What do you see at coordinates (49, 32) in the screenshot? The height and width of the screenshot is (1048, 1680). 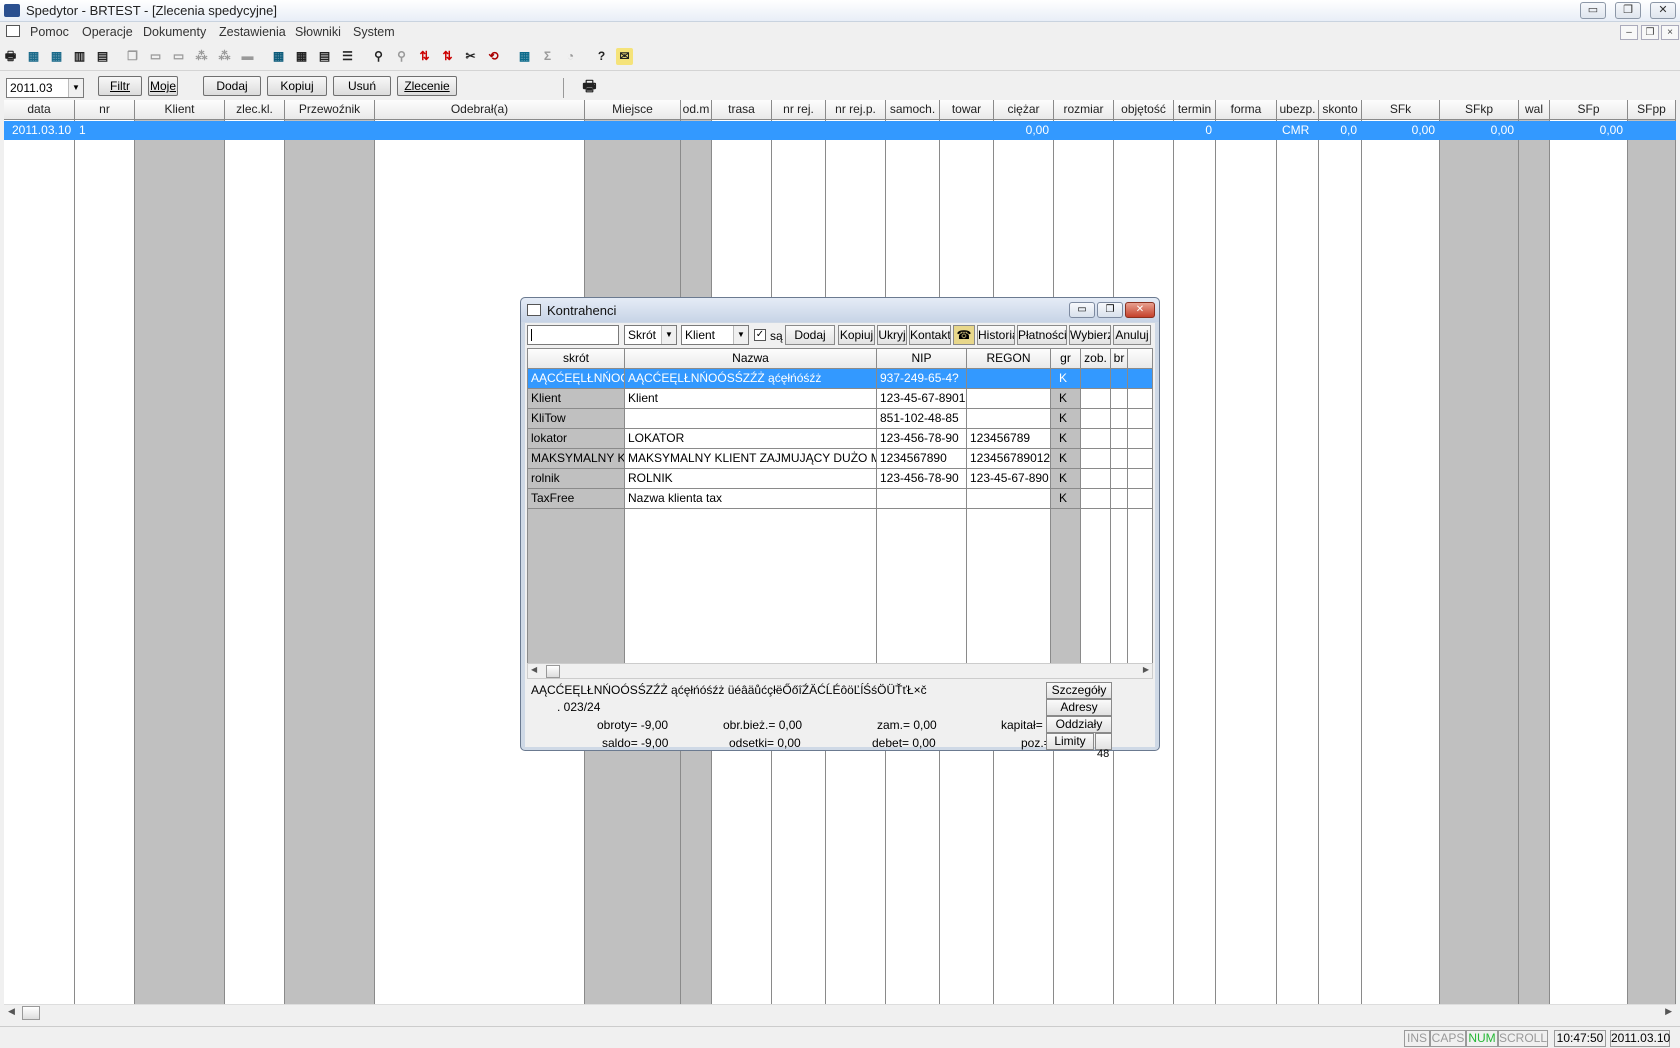 I see `menu-pomoc: Pomoc` at bounding box center [49, 32].